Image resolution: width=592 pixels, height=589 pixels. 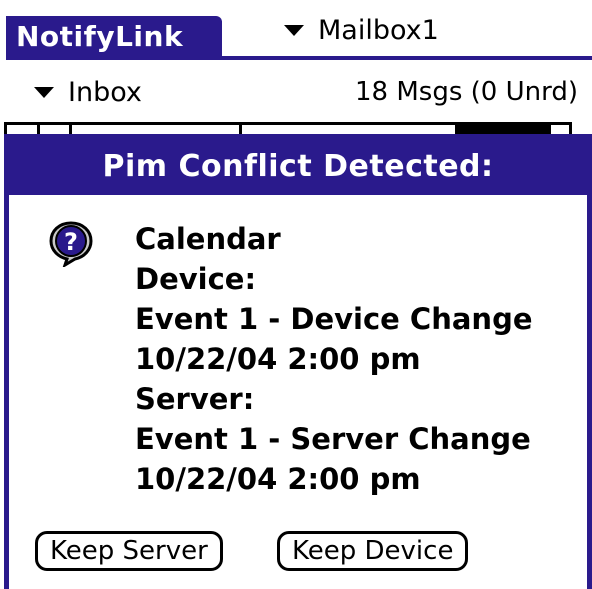 What do you see at coordinates (299, 58) in the screenshot?
I see `title-underline` at bounding box center [299, 58].